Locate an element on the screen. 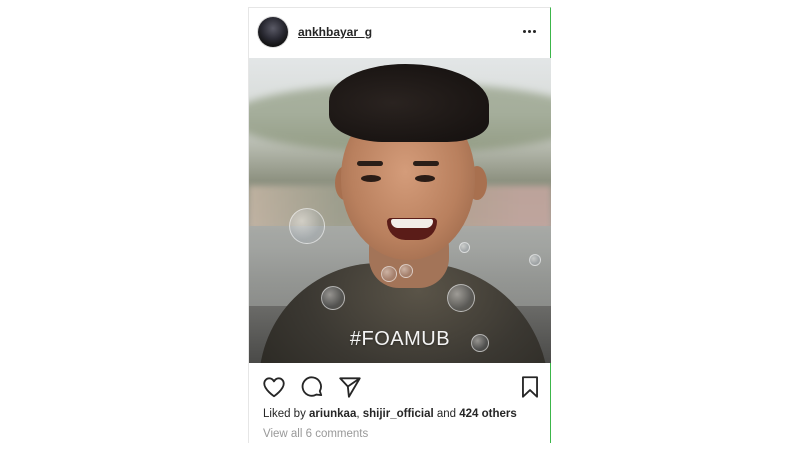  likes-prefix: Liked by is located at coordinates (286, 414).